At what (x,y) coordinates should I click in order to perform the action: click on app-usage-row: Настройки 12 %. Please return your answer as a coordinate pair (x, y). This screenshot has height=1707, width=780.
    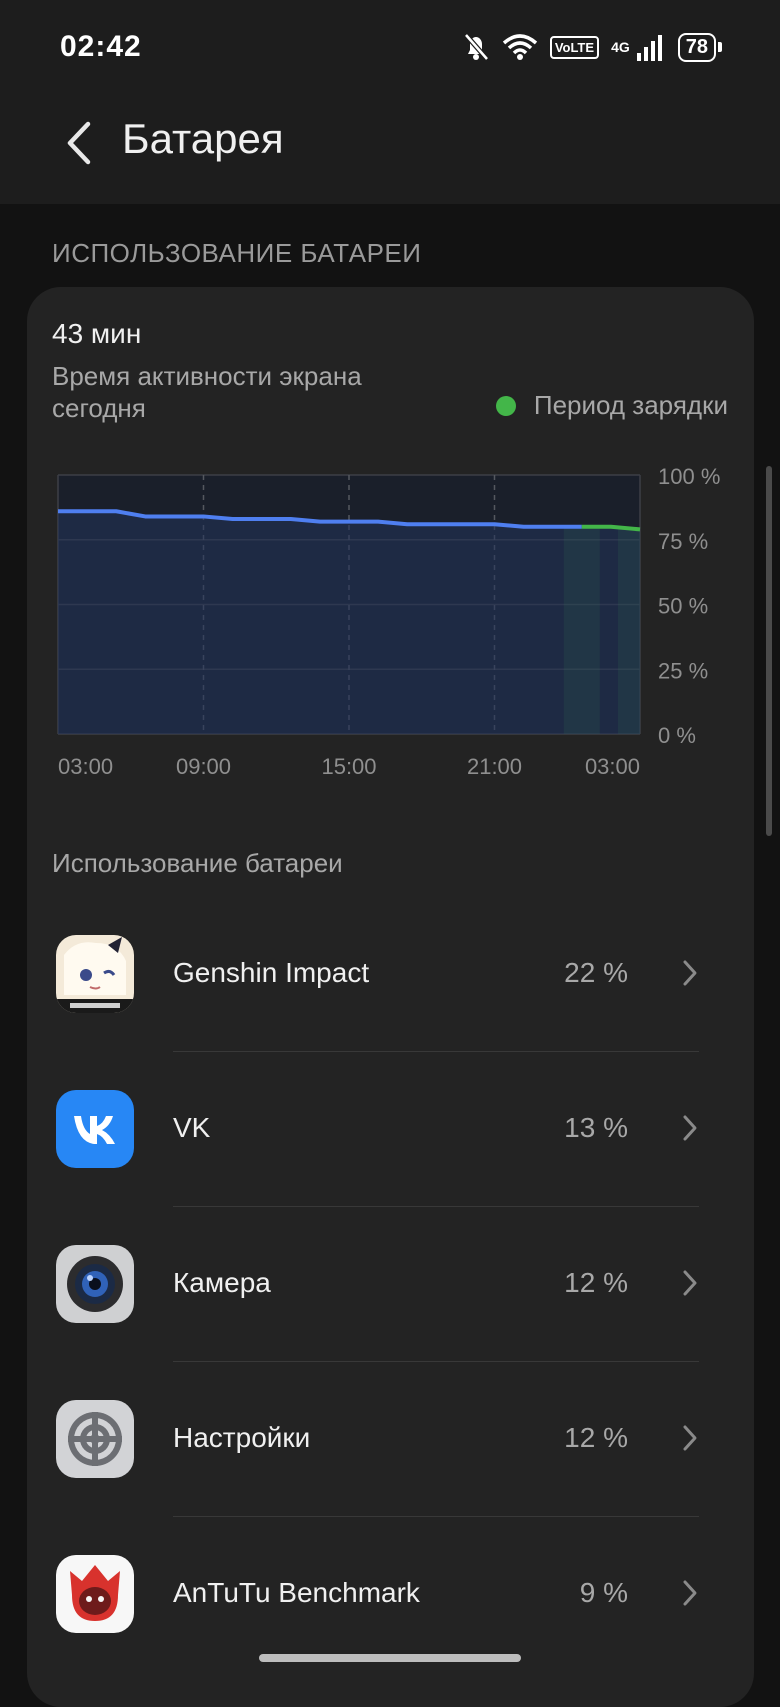
    Looking at the image, I should click on (390, 1439).